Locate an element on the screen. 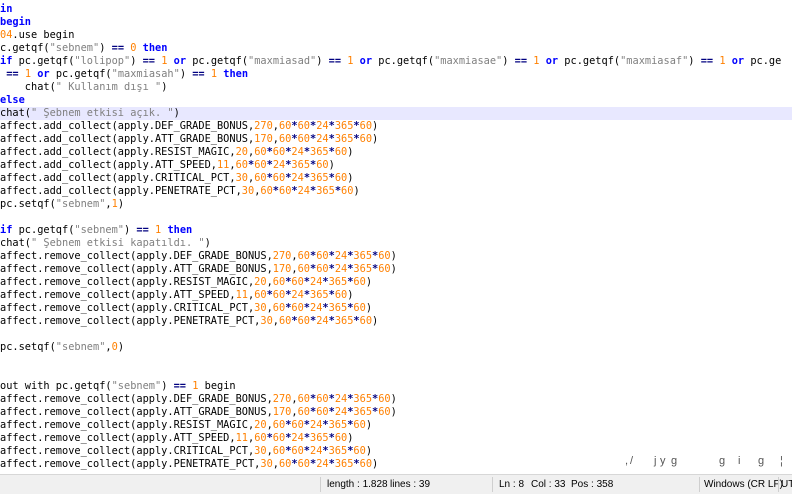 This screenshot has width=792, height=494. code-token: 04 is located at coordinates (6, 35).